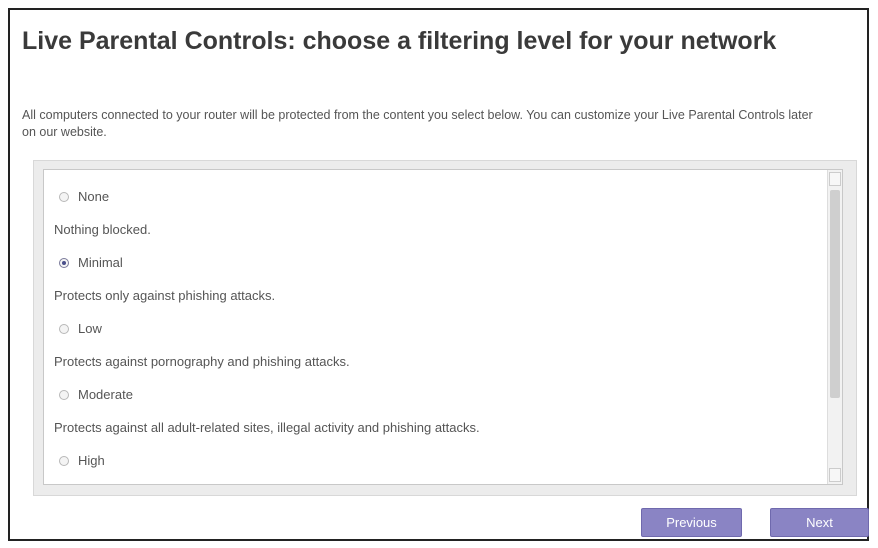 The width and height of the screenshot is (878, 548). Describe the element at coordinates (102, 229) in the screenshot. I see `option-description: Nothing blocked.` at that location.